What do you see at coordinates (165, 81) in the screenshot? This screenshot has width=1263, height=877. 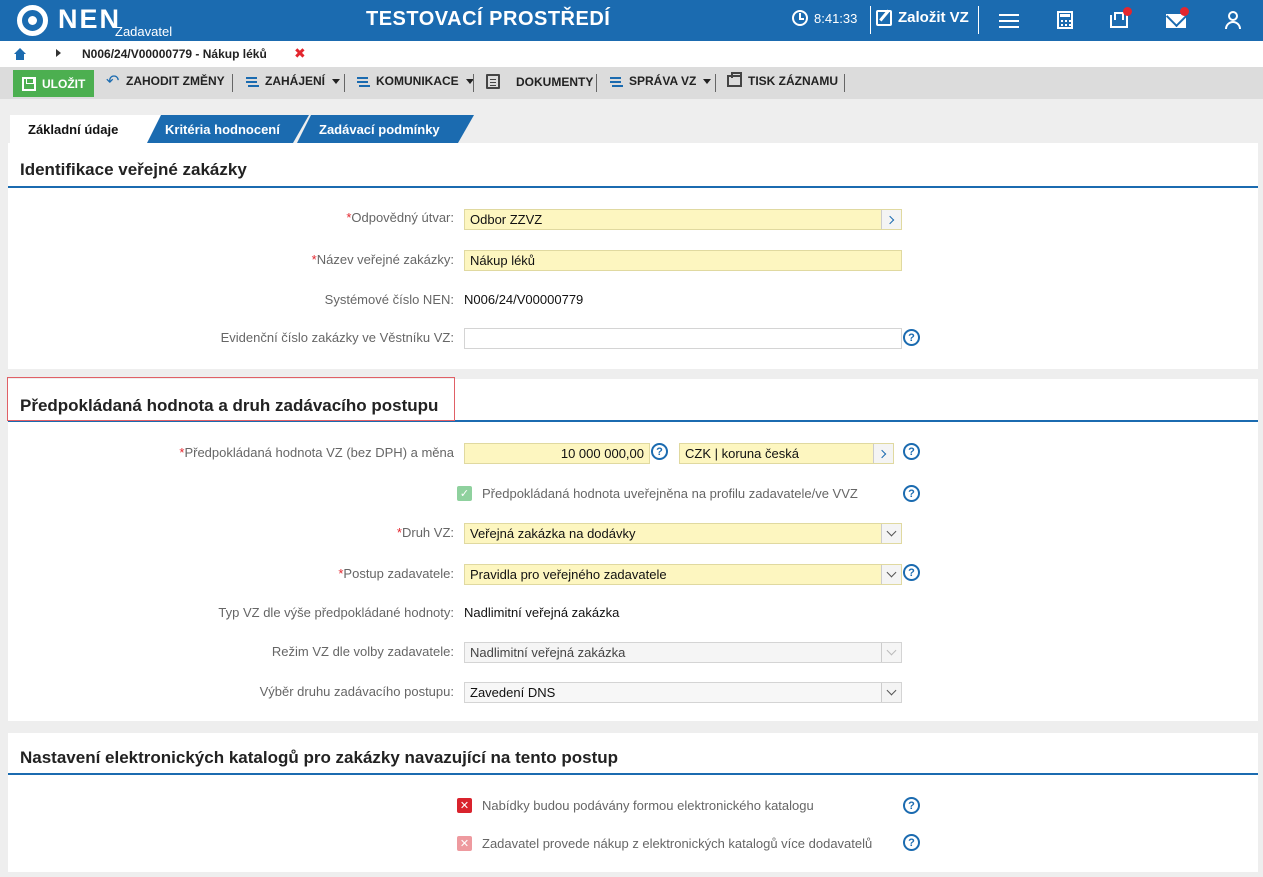 I see `discard-changes-button: ZAHODIT ZMĚNY` at bounding box center [165, 81].